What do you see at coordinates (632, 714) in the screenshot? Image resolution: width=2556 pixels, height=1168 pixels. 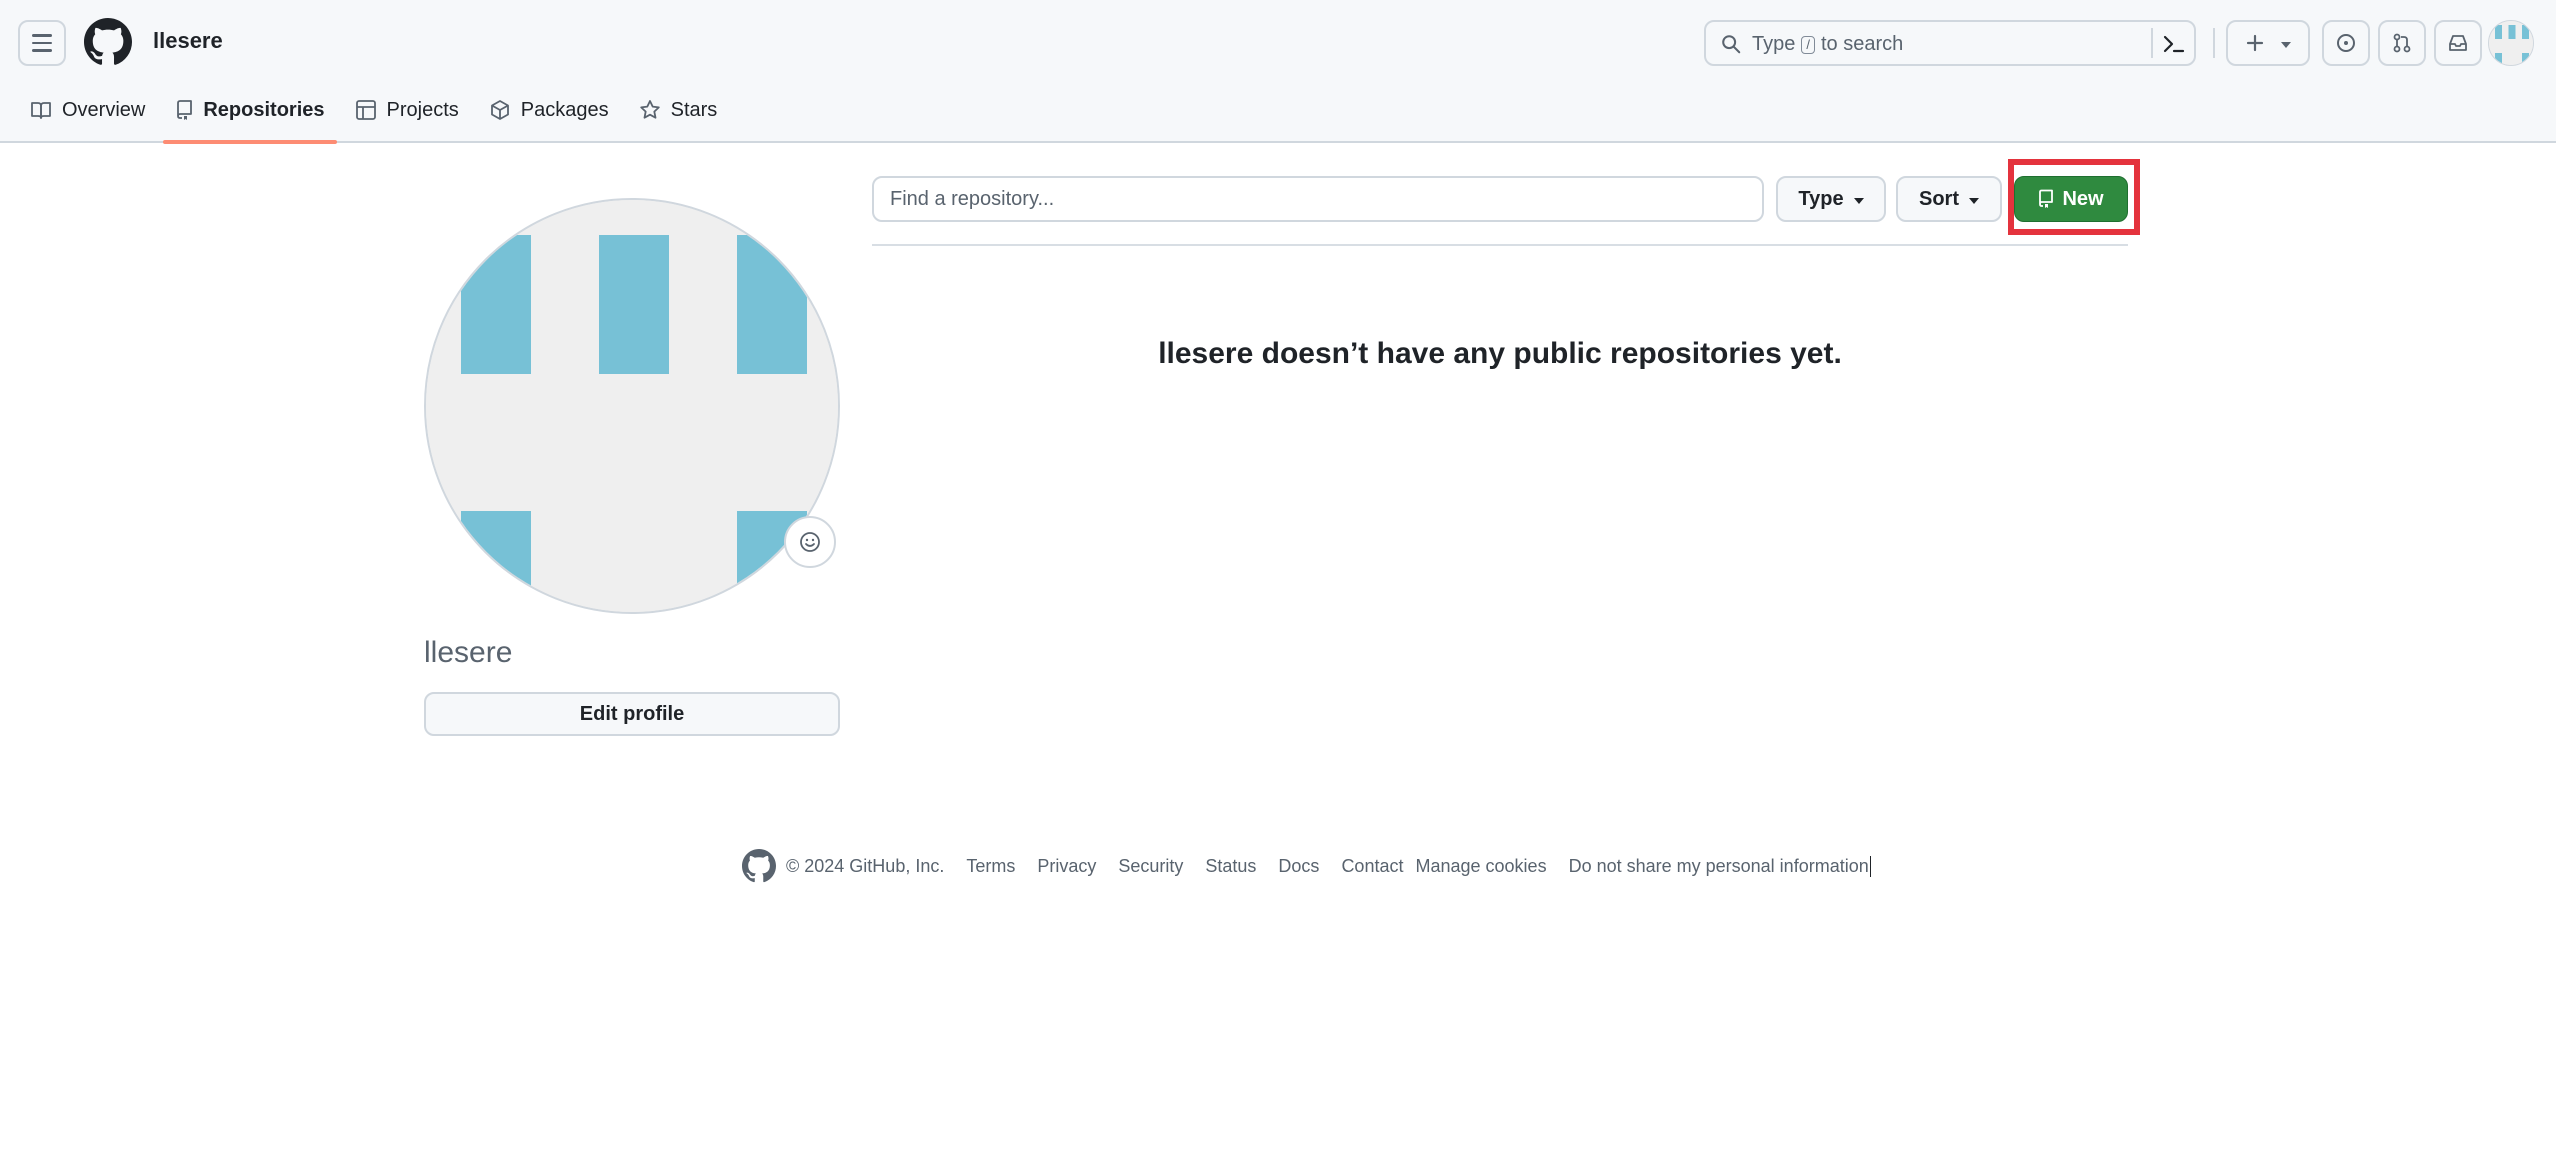 I see `edit-profile-button: Edit profile` at bounding box center [632, 714].